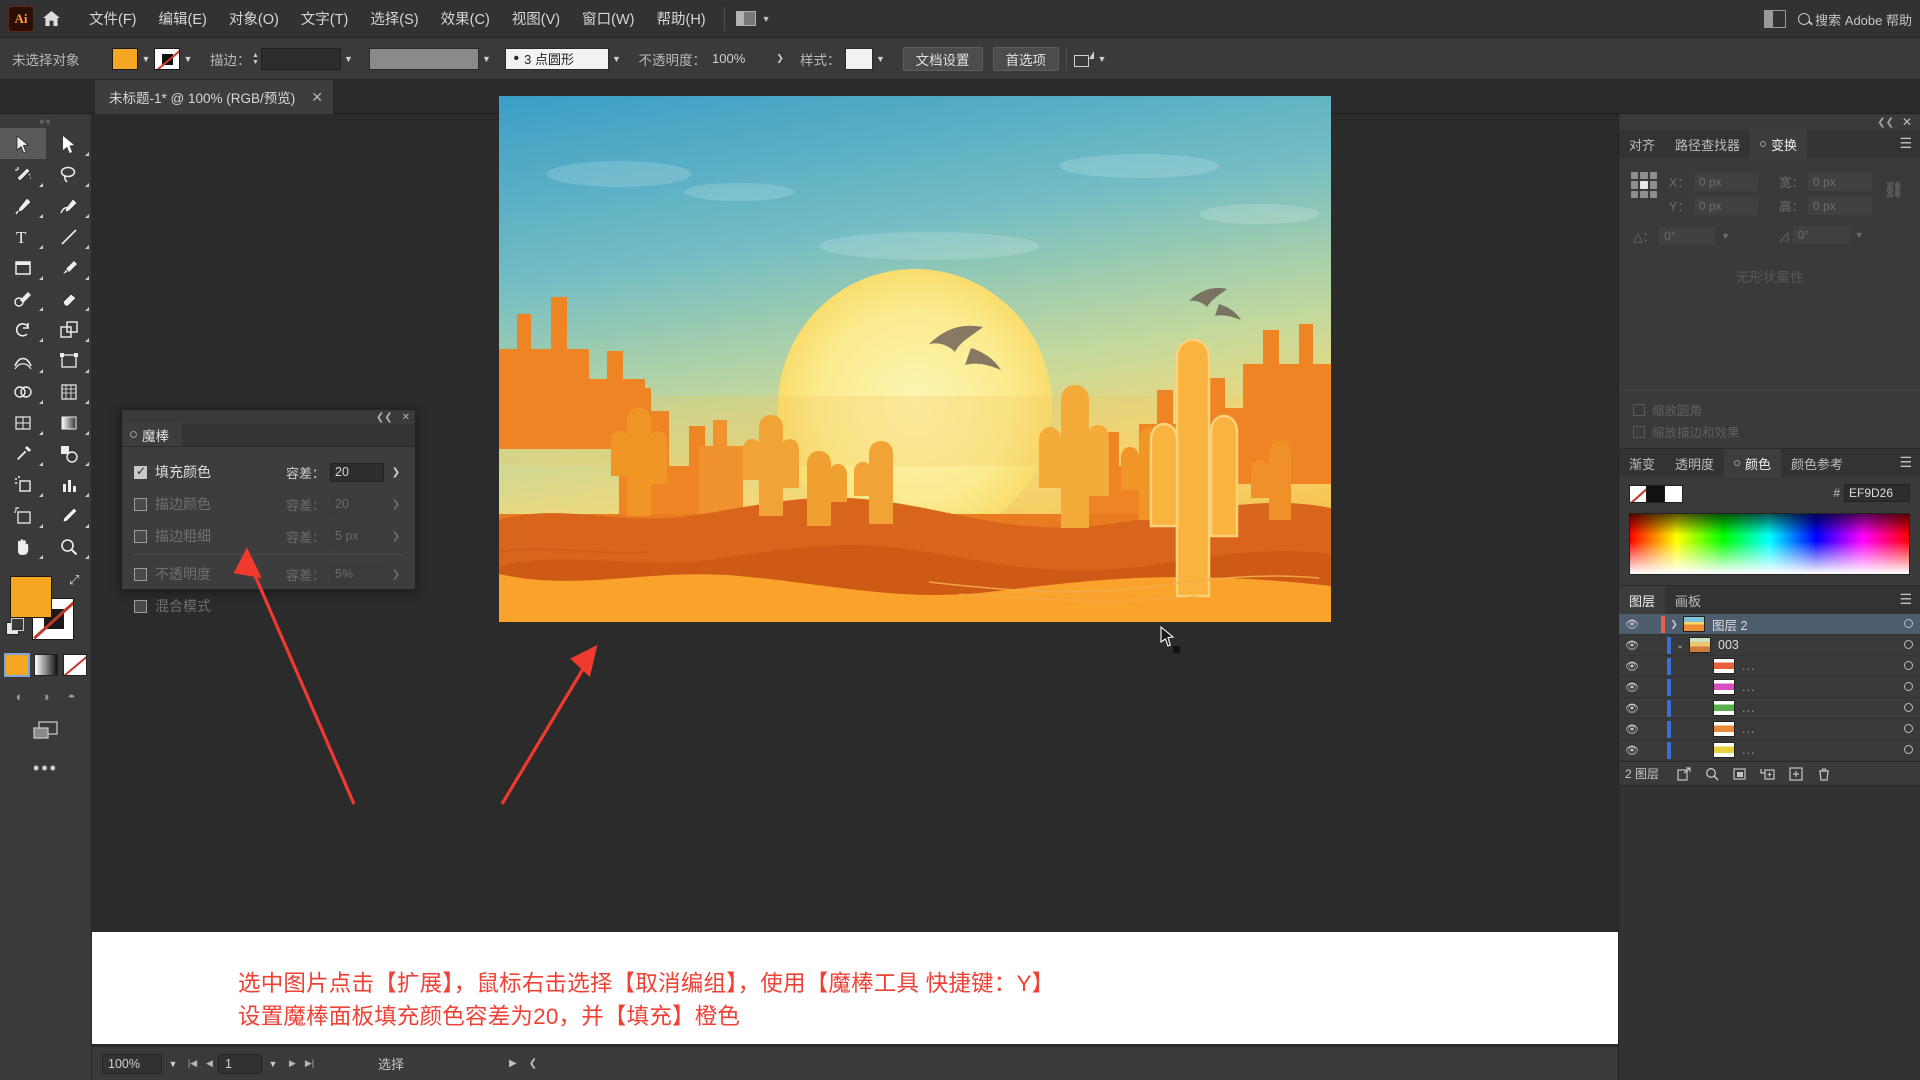 This screenshot has height=1080, width=1920. I want to click on zoom-tool, so click(69, 546).